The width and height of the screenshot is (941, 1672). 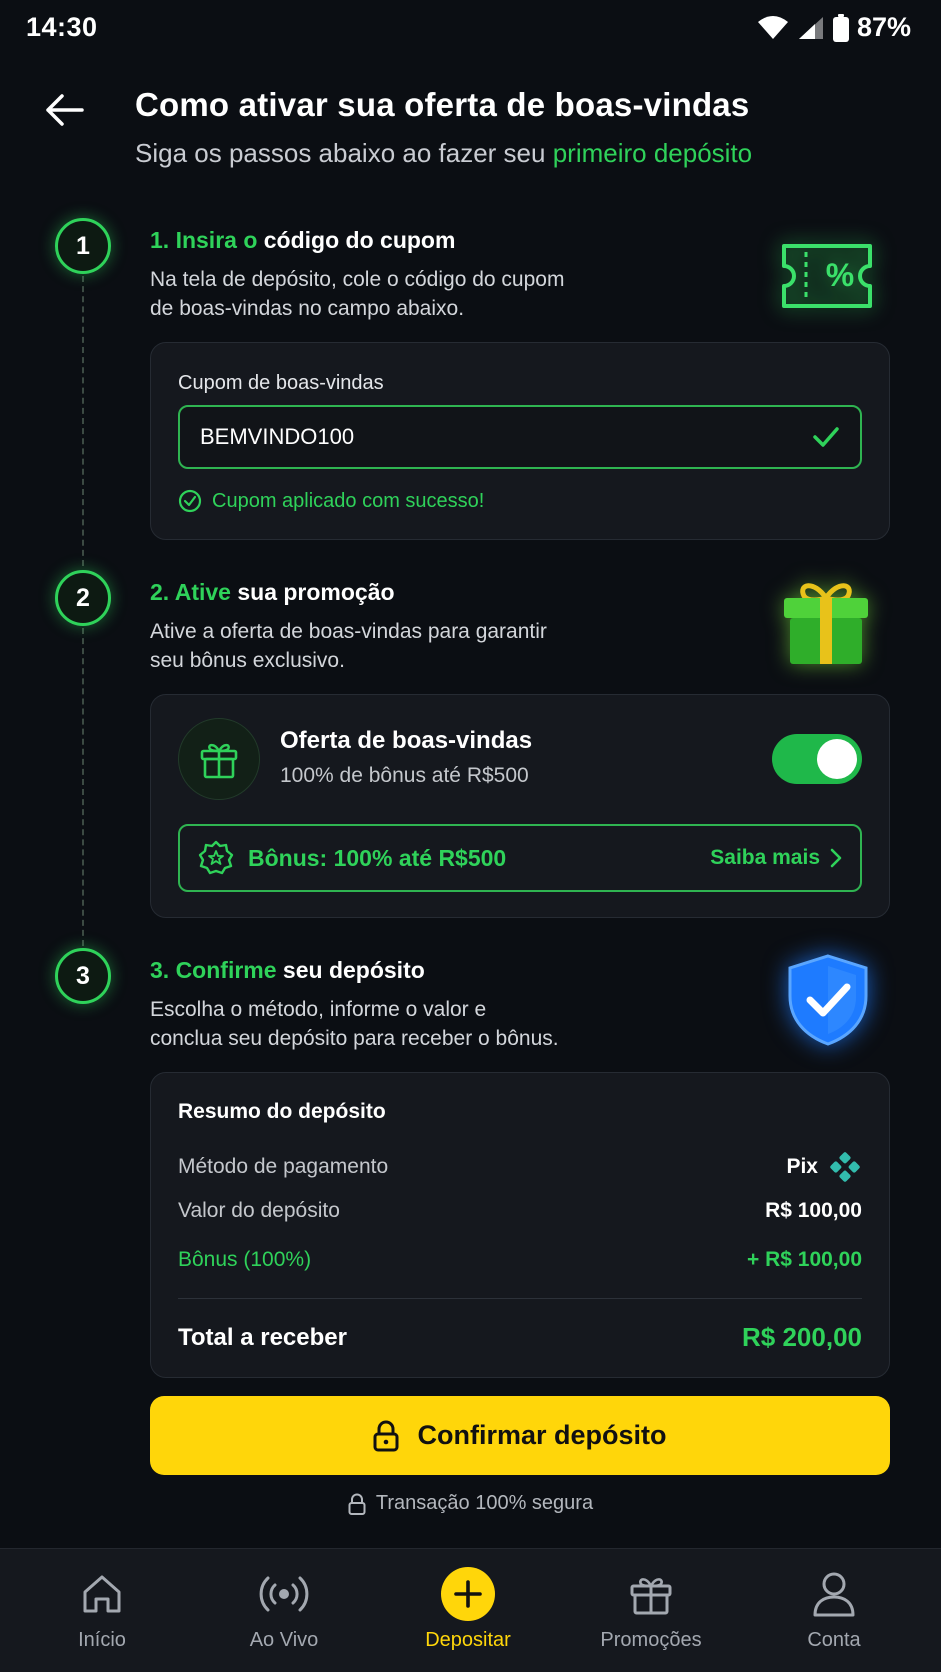 What do you see at coordinates (312, 592) in the screenshot?
I see `step-title-rest: sua promoção` at bounding box center [312, 592].